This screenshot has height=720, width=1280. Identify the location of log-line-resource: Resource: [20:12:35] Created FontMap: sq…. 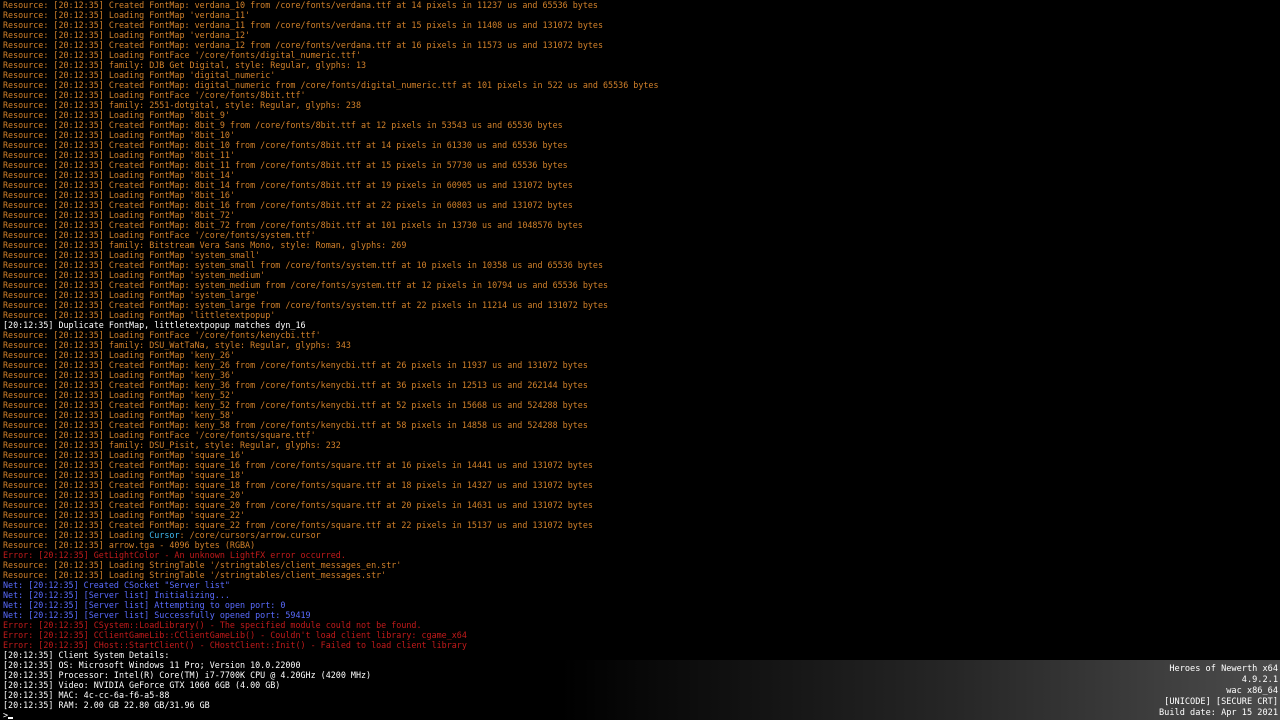
(638, 505).